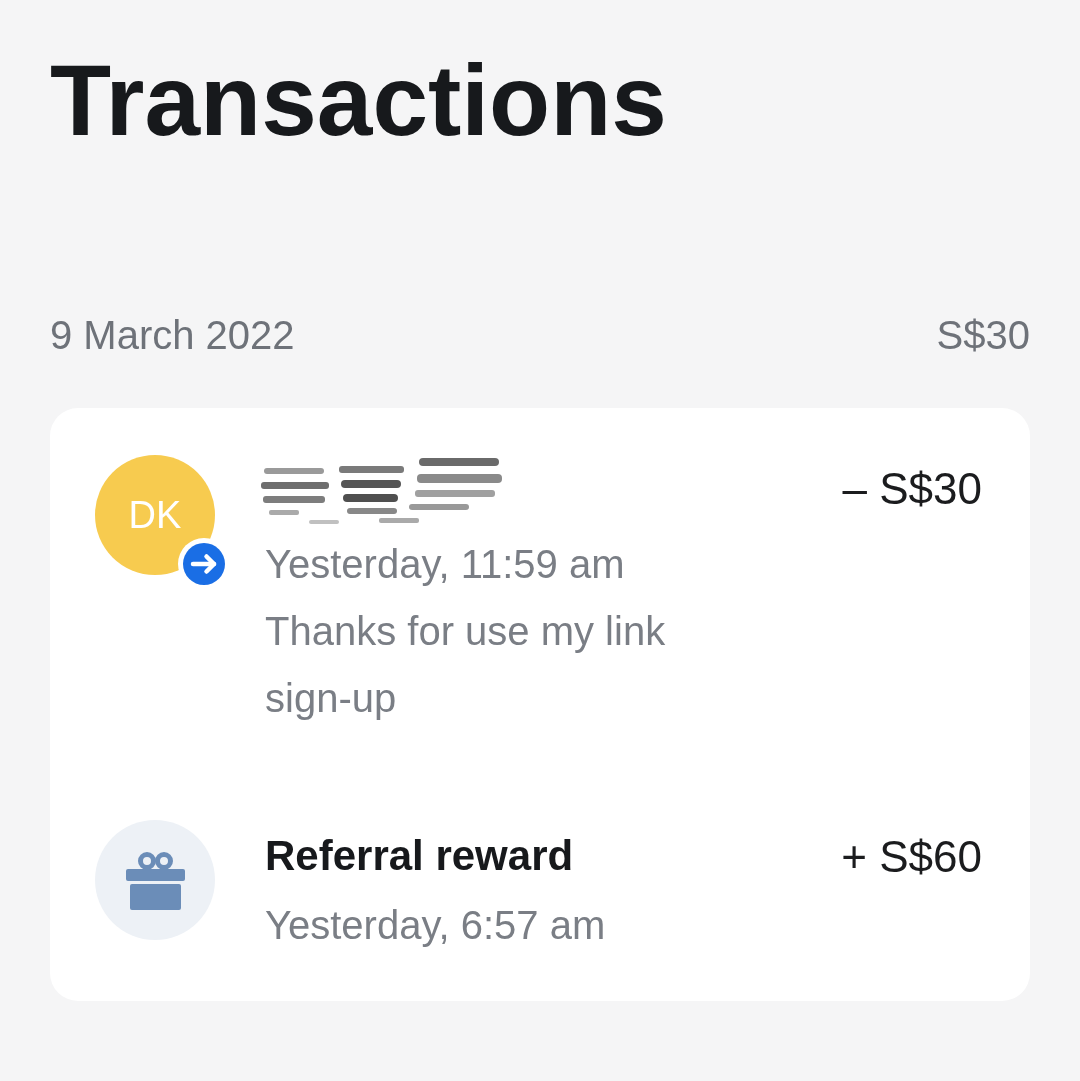  Describe the element at coordinates (155, 515) in the screenshot. I see `initials-avatar: DK` at that location.